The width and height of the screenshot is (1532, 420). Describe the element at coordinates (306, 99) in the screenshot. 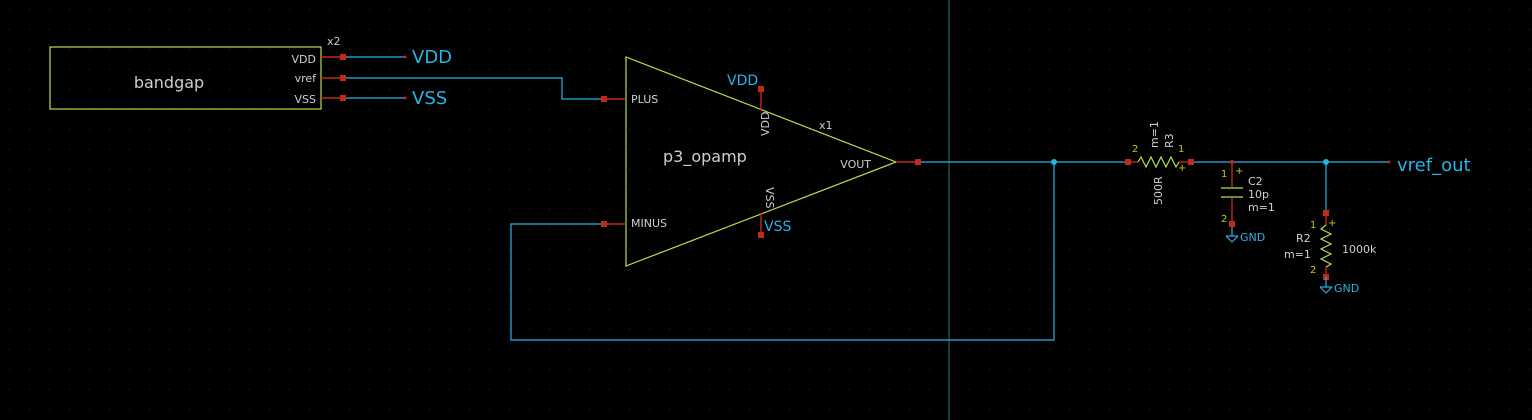

I see `bandgap-pin-vss: VSS` at that location.